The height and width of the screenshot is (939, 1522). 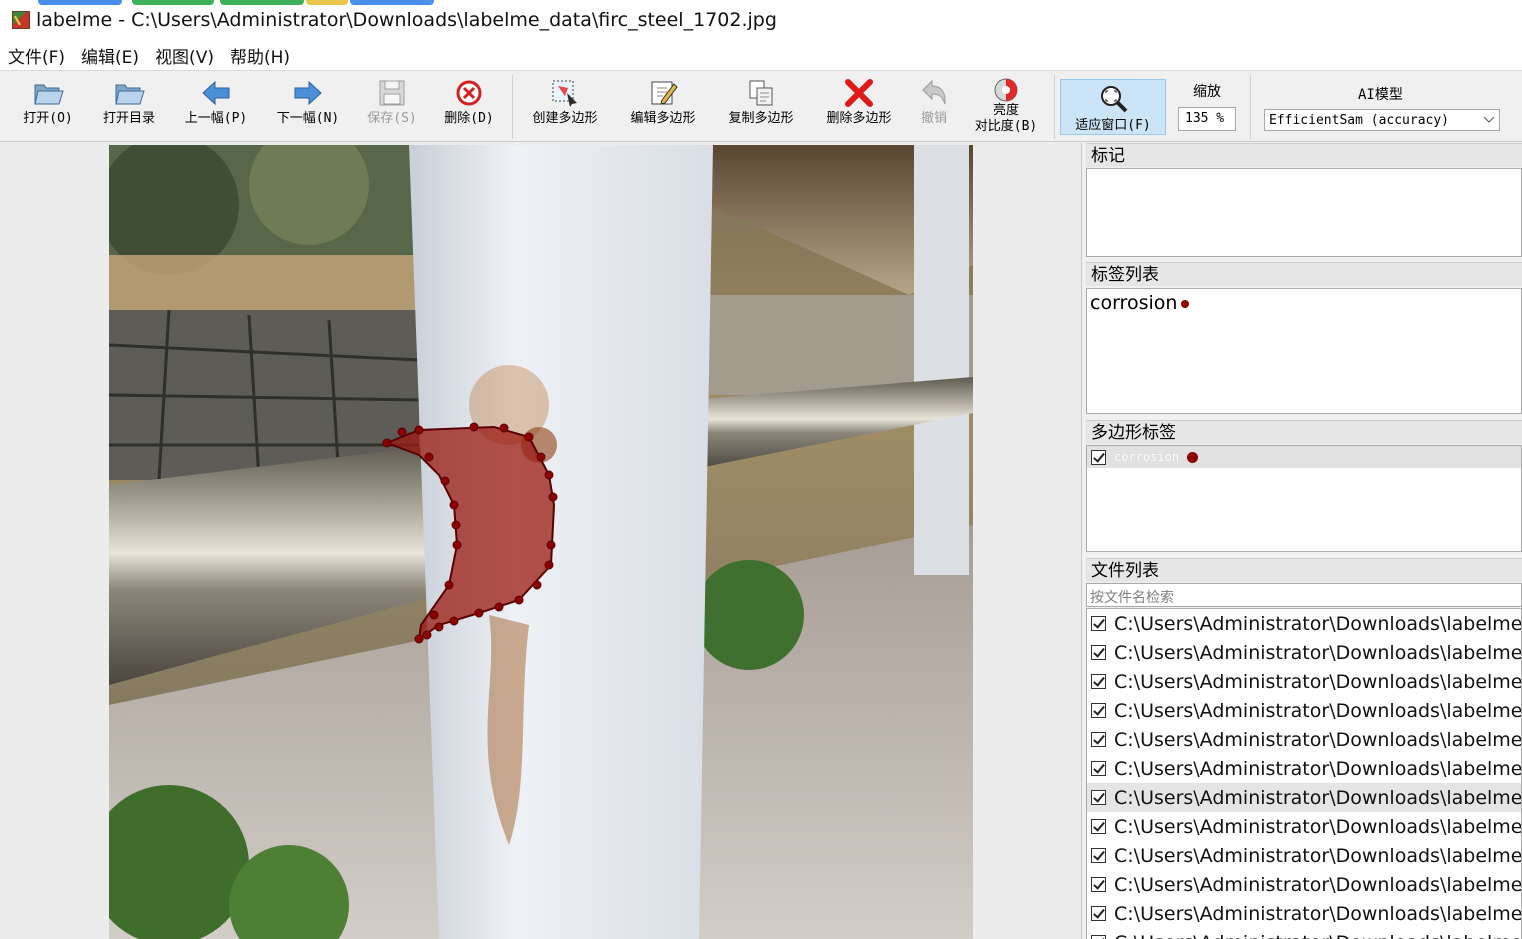 What do you see at coordinates (1304, 457) in the screenshot?
I see `polygon-label-row: corrosion` at bounding box center [1304, 457].